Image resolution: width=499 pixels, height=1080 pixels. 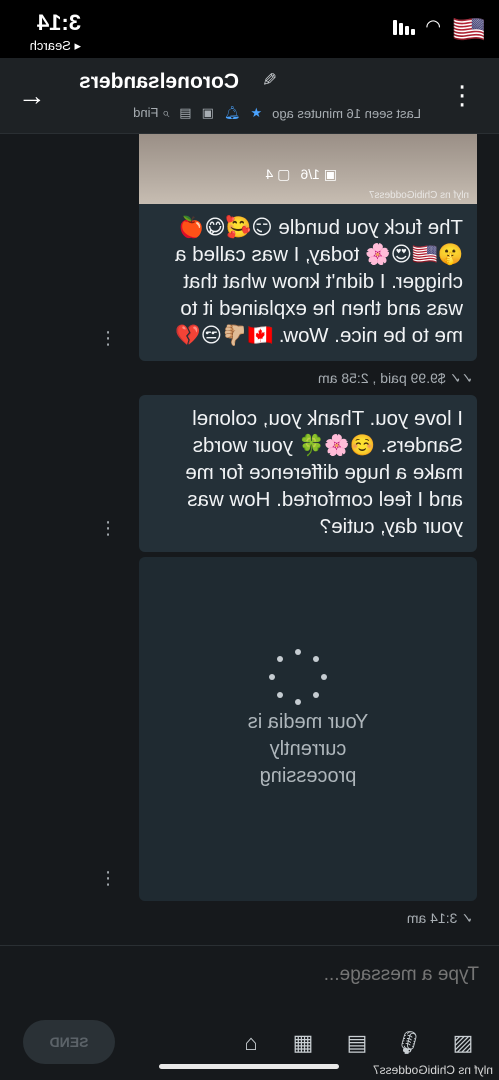 What do you see at coordinates (185, 113) in the screenshot?
I see `gallery-icon: ▤` at bounding box center [185, 113].